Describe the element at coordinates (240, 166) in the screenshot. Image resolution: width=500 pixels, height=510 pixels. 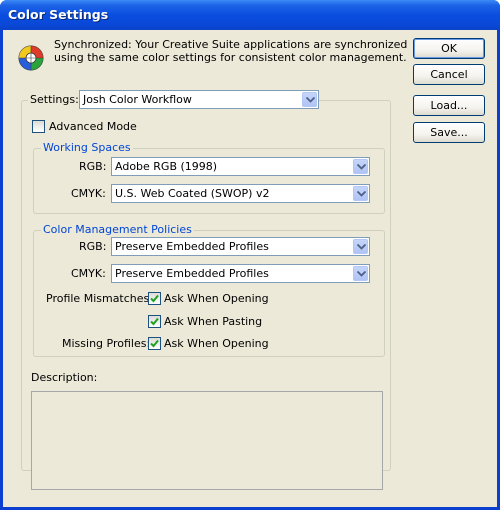
I see `working-rgb-dropdown: Adobe RGB (1998)` at that location.